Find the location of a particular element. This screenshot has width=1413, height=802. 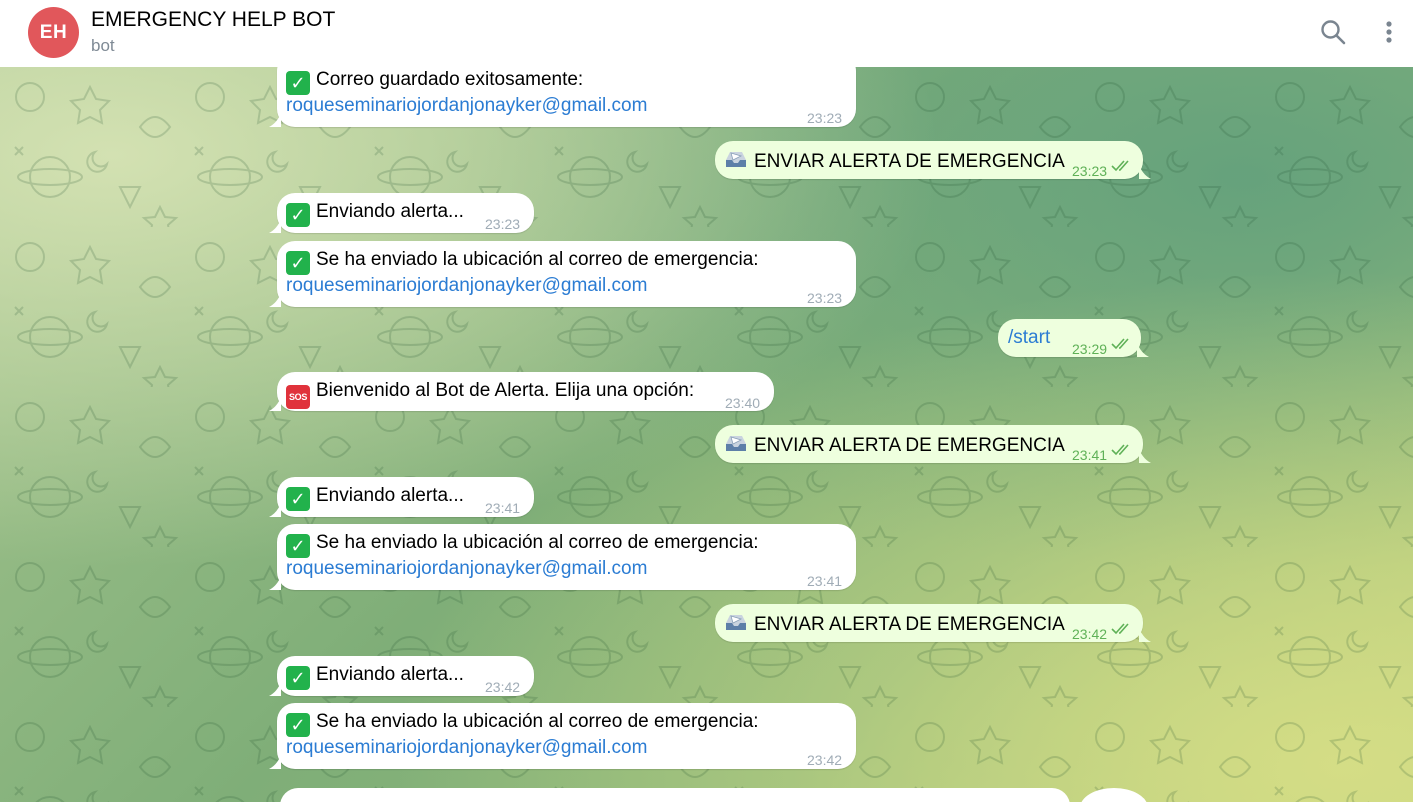

message-outgoing: /start 23:29 is located at coordinates (1073, 338).